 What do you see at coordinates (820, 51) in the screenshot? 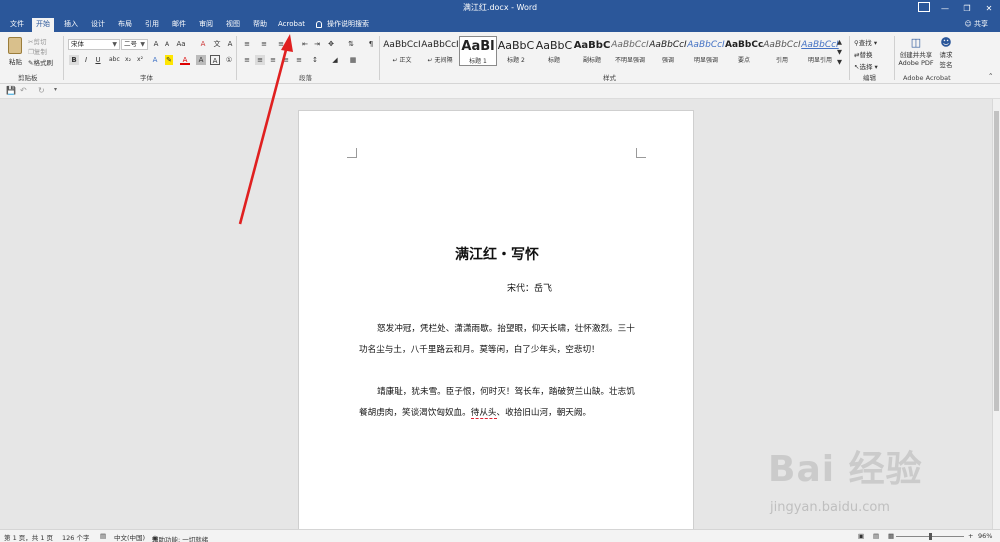
I see `style-intense-quote: AaBbCcI 明显引用` at bounding box center [820, 51].